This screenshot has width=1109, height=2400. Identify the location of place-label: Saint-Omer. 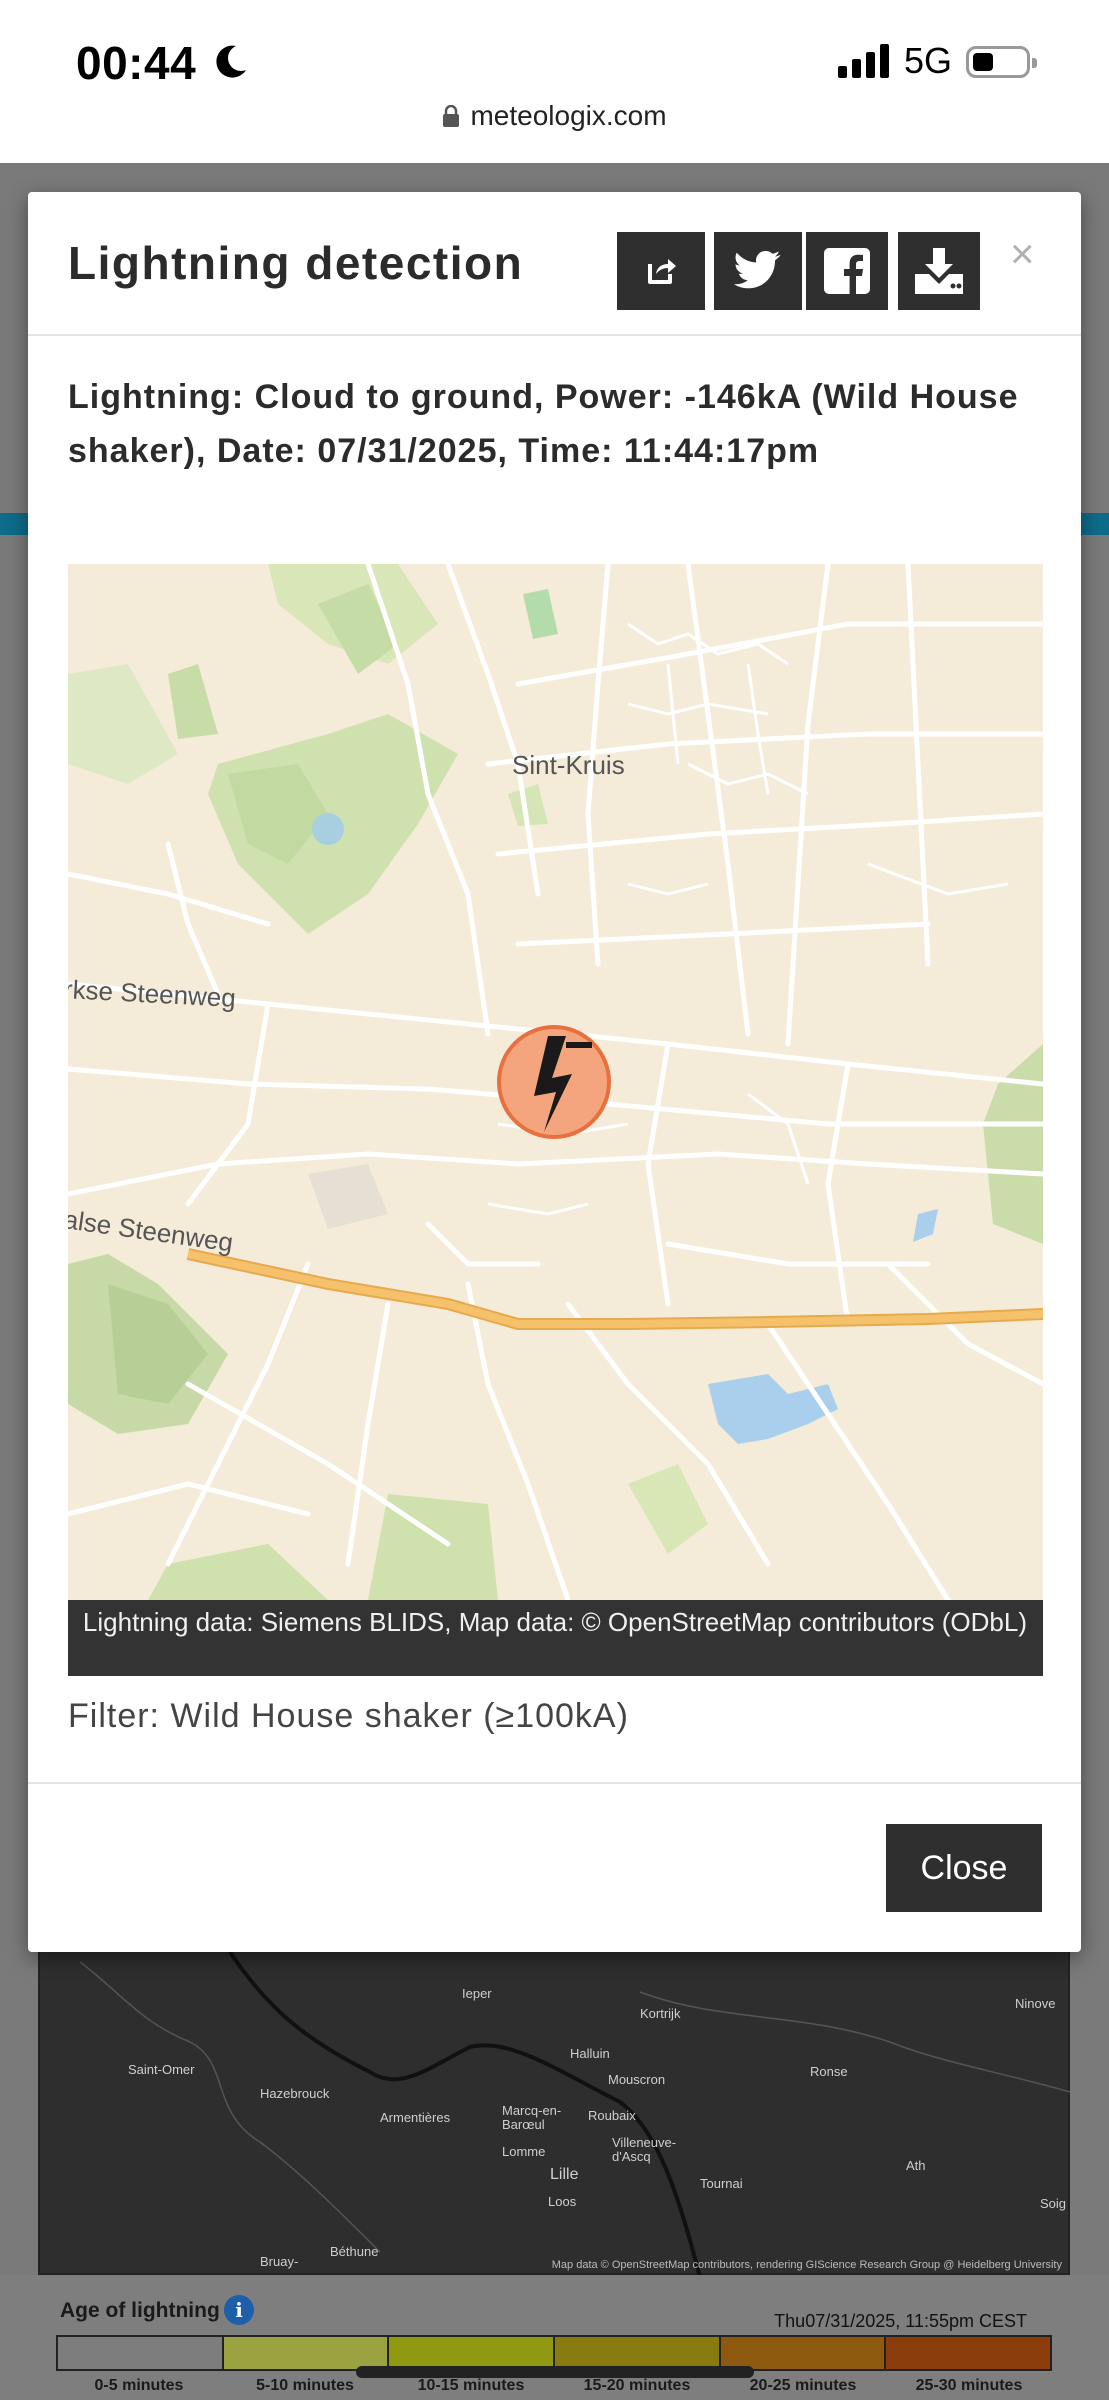
(161, 2069).